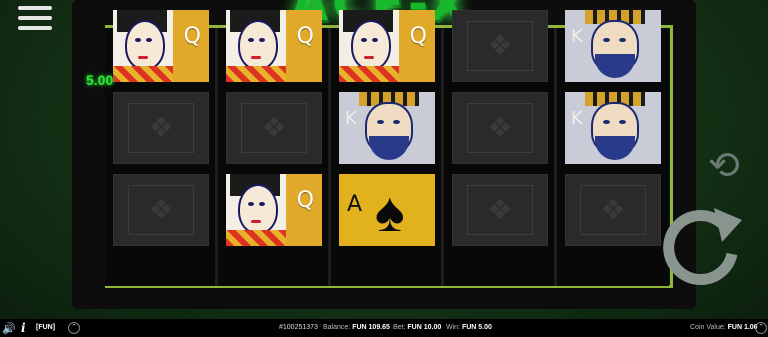  What do you see at coordinates (399, 327) in the screenshot?
I see `bet-label: Bet:` at bounding box center [399, 327].